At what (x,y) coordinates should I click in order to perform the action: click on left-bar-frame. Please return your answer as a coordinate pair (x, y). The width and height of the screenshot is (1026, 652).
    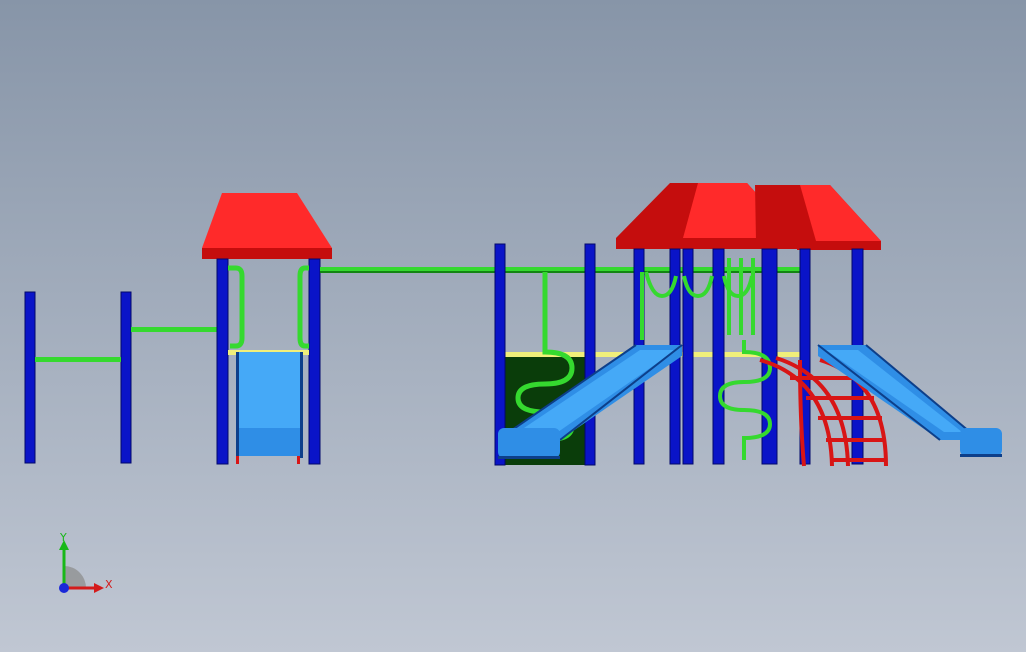
    Looking at the image, I should click on (121, 377).